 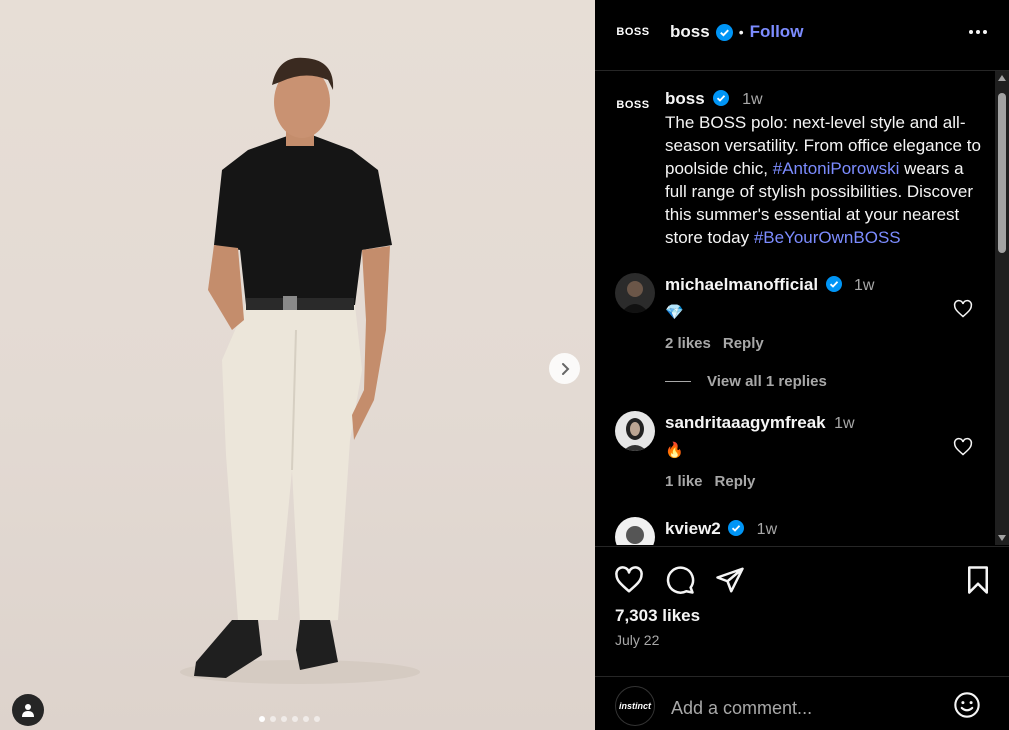 What do you see at coordinates (827, 237) in the screenshot?
I see `hashtag-link: #BeYourOwnBOSS` at bounding box center [827, 237].